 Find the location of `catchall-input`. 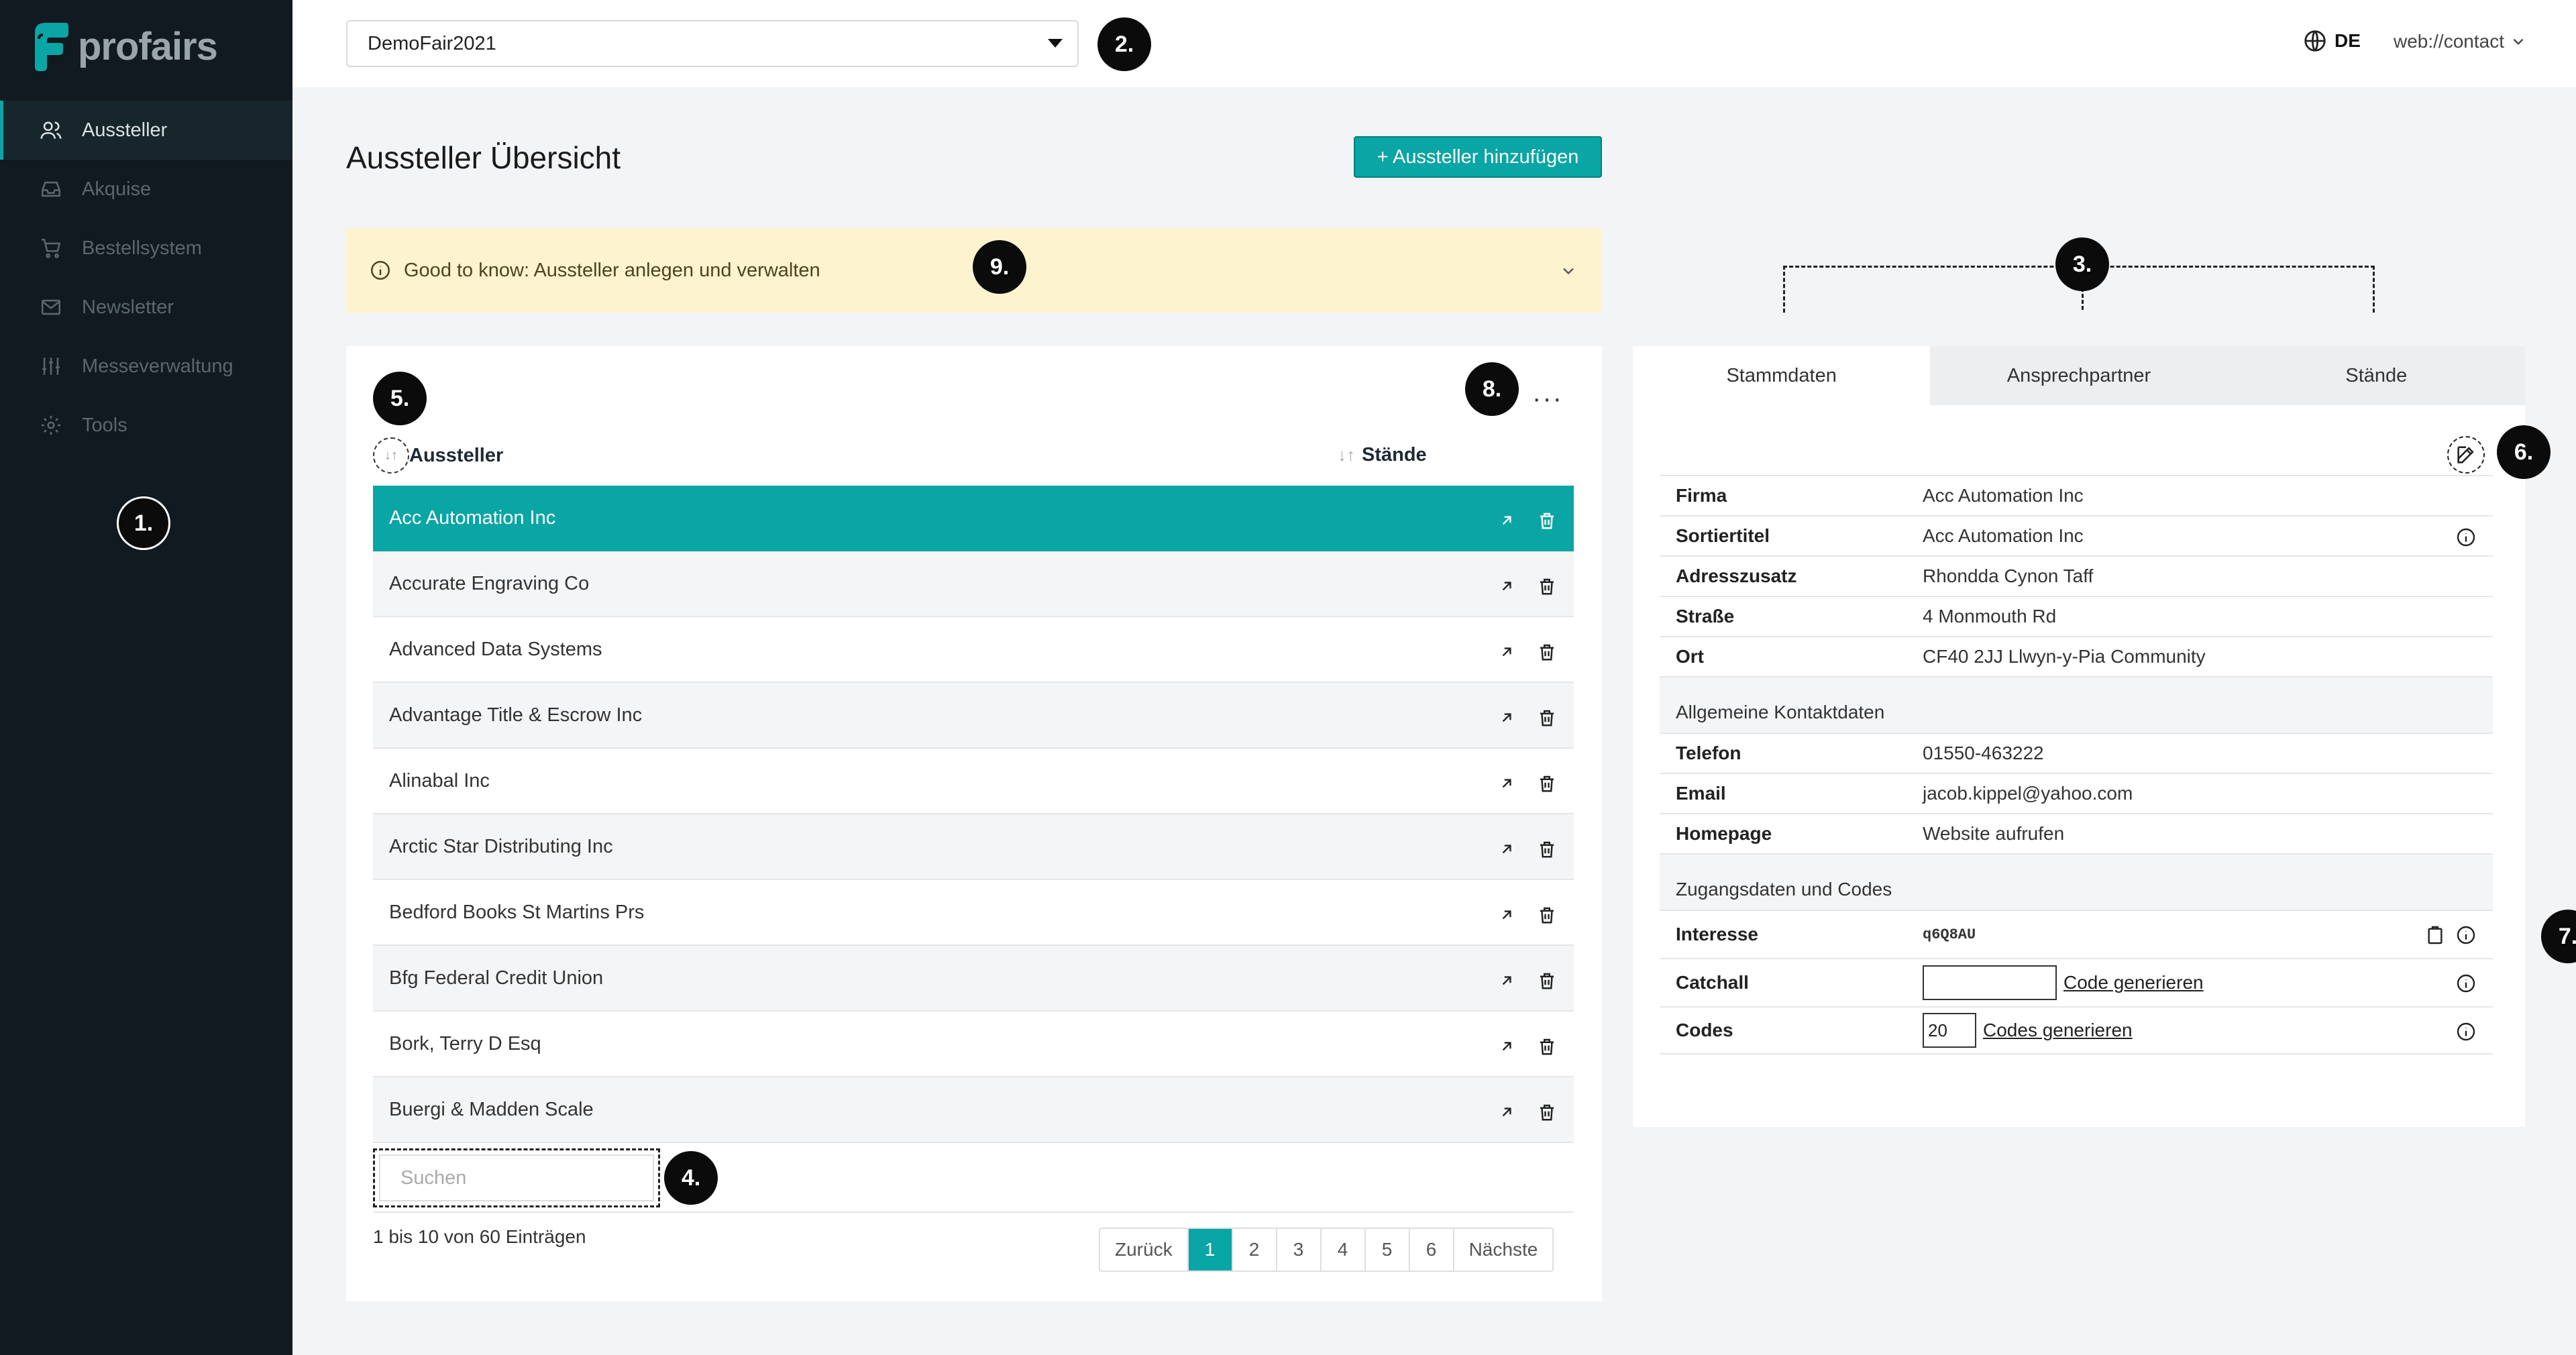

catchall-input is located at coordinates (1990, 982).